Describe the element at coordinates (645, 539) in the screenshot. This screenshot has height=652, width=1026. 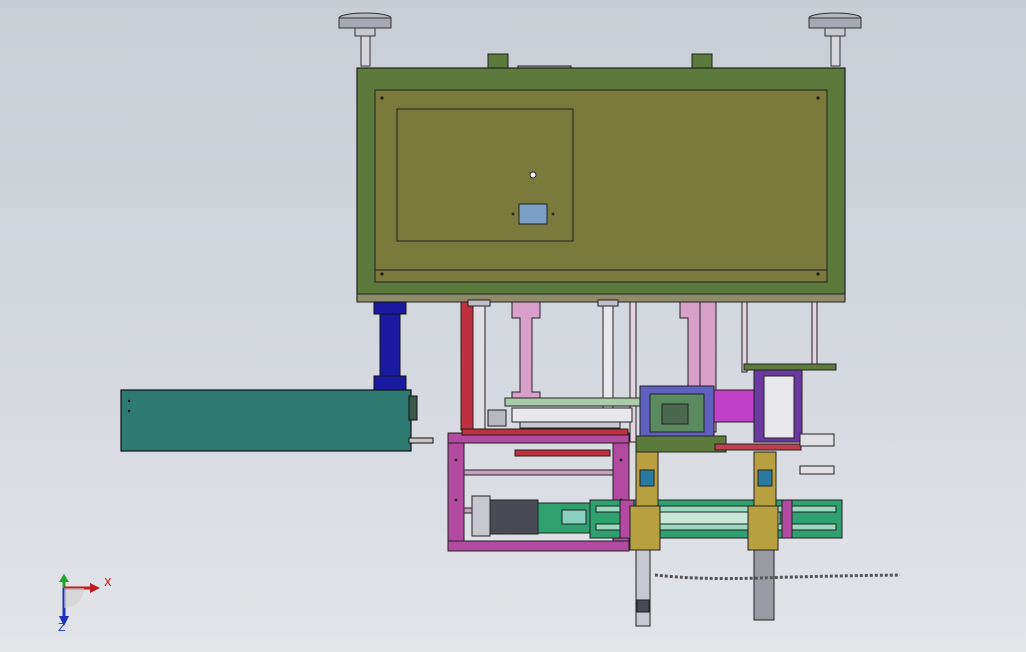
I see `actuator-left` at that location.